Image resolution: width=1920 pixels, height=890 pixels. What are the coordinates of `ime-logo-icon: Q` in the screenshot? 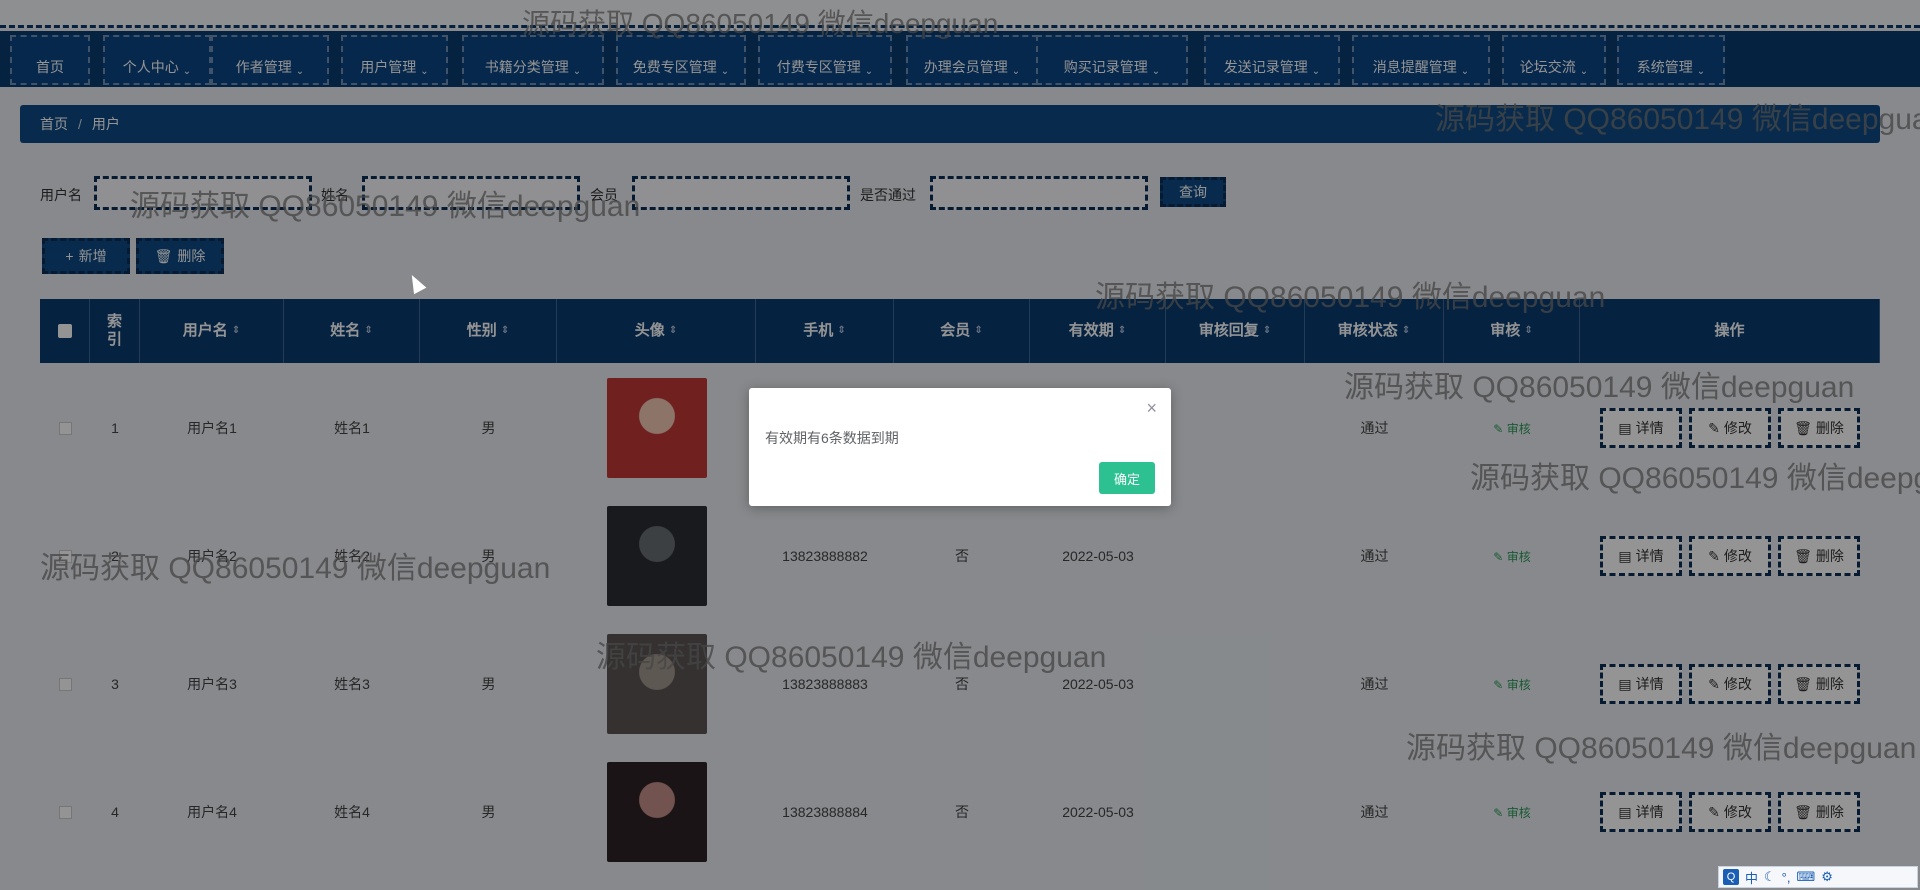 It's located at (1731, 877).